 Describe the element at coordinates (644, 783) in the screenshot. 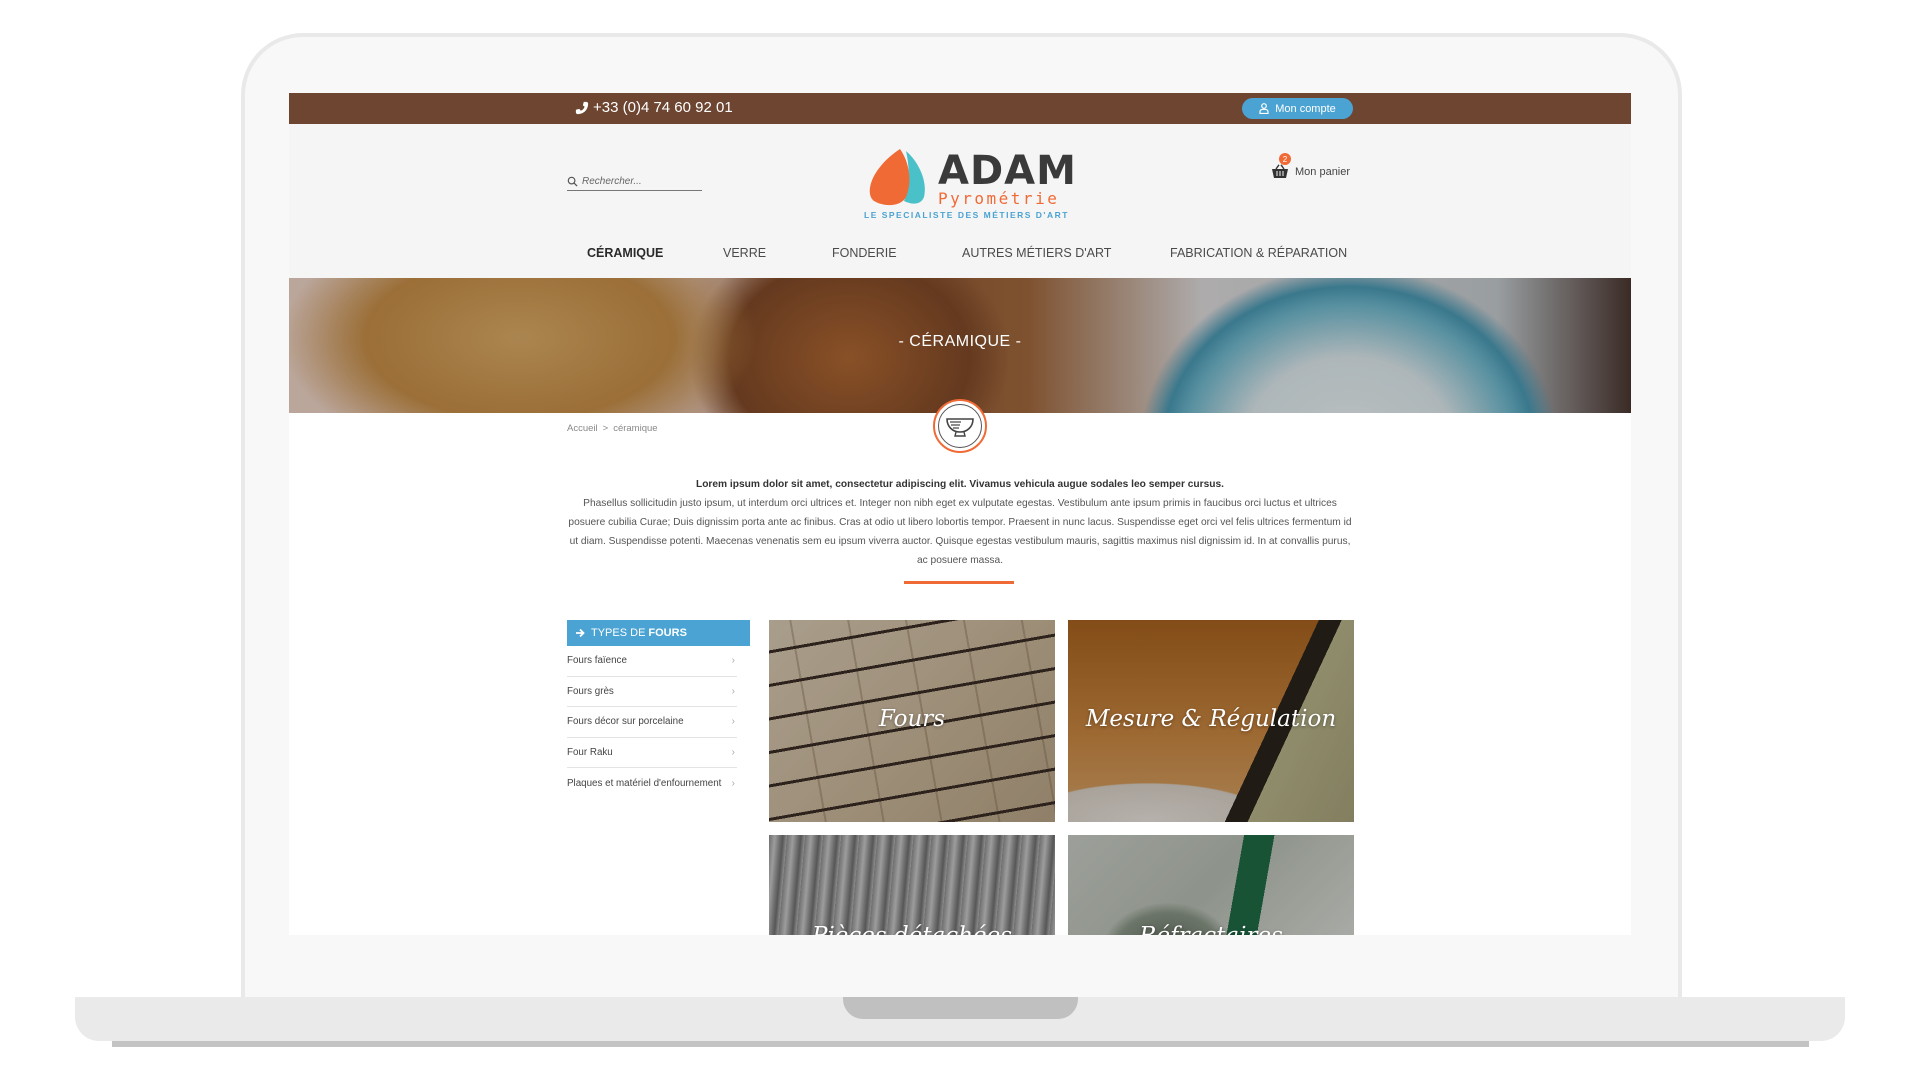

I see `sidebar-item-label: Plaques et matériel d'enfournement` at that location.